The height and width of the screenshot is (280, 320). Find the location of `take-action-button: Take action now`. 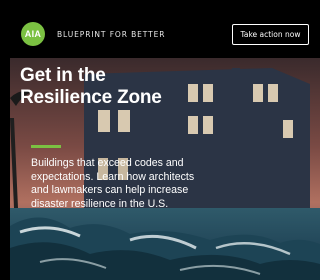

take-action-button: Take action now is located at coordinates (270, 34).